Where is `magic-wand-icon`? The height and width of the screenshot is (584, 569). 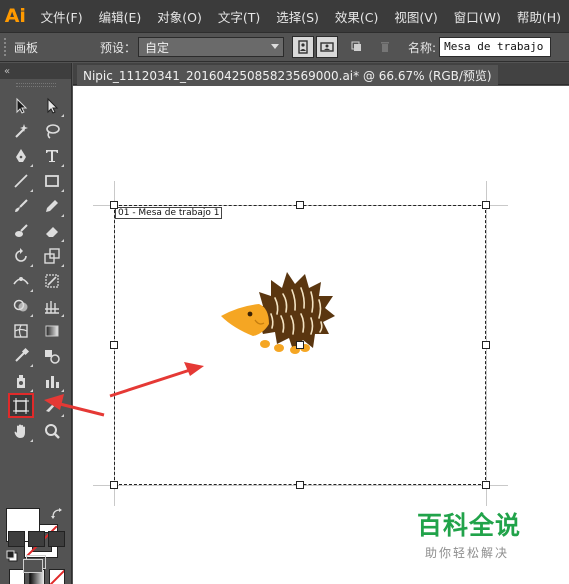 magic-wand-icon is located at coordinates (21, 130).